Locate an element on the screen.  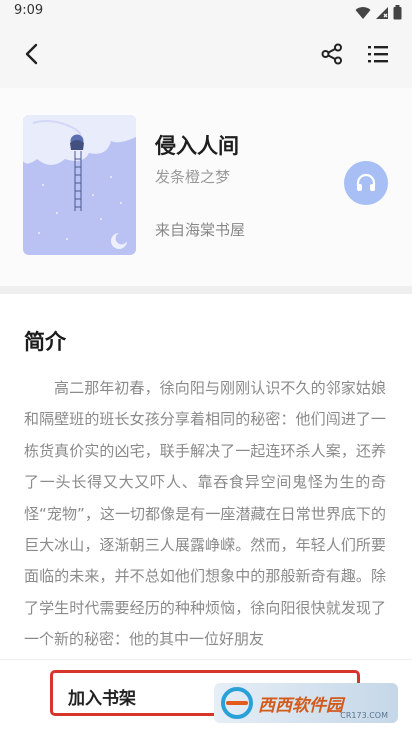
share-button is located at coordinates (332, 54).